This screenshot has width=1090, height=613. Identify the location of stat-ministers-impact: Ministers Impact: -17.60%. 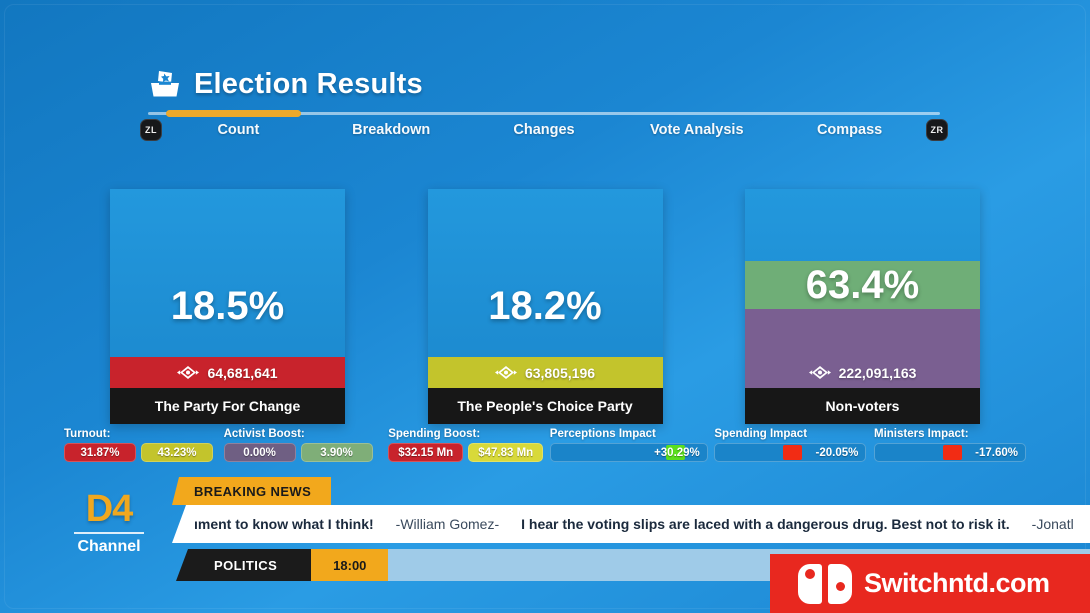
(950, 445).